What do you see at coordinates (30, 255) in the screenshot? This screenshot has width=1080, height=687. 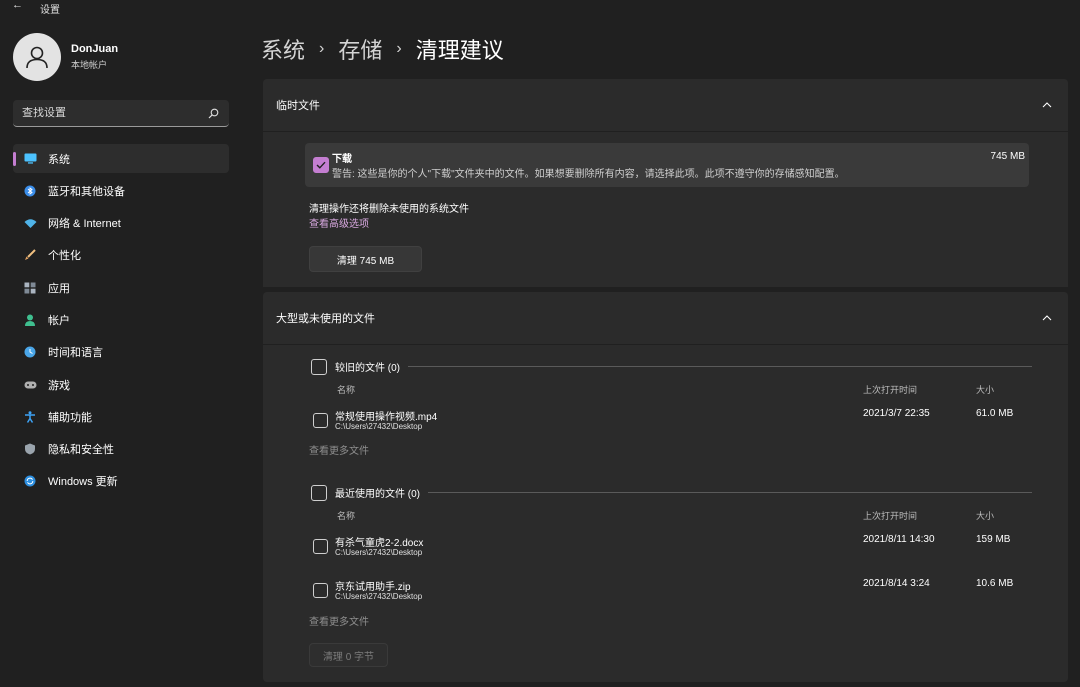 I see `brush-icon` at bounding box center [30, 255].